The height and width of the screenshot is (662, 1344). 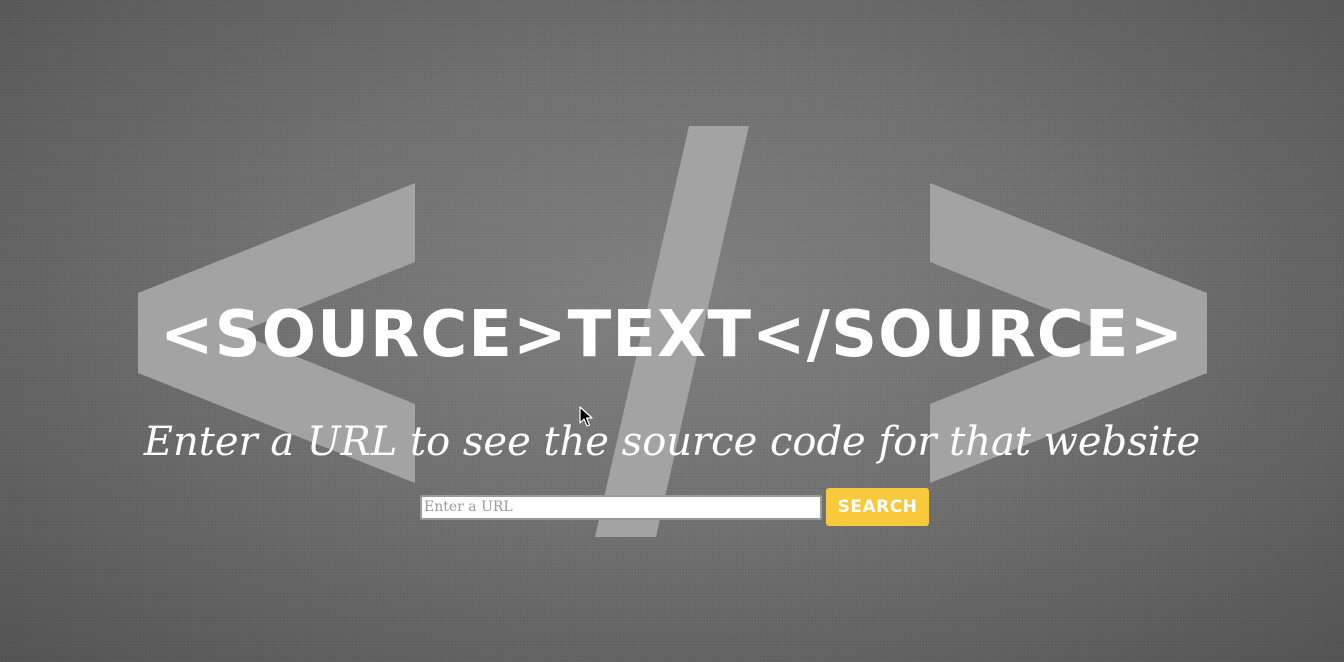 What do you see at coordinates (672, 335) in the screenshot?
I see `site-title: <SOURCE>TEXT</SOURCE>` at bounding box center [672, 335].